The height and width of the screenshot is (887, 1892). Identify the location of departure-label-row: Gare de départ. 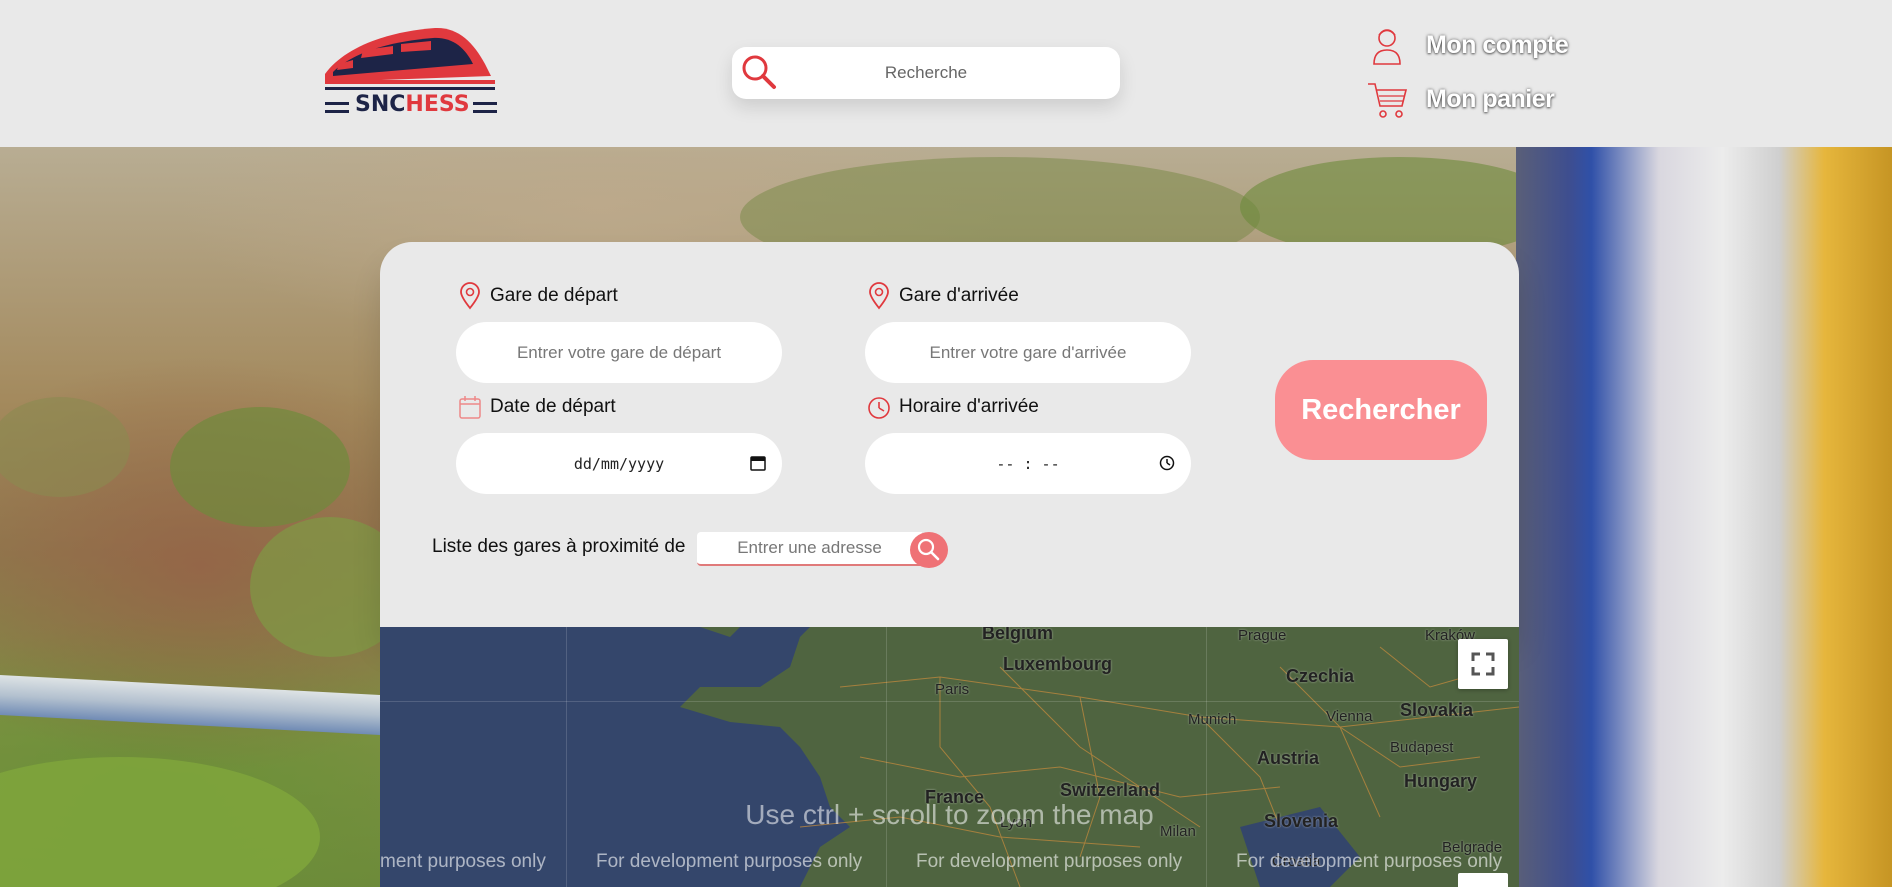
(538, 296).